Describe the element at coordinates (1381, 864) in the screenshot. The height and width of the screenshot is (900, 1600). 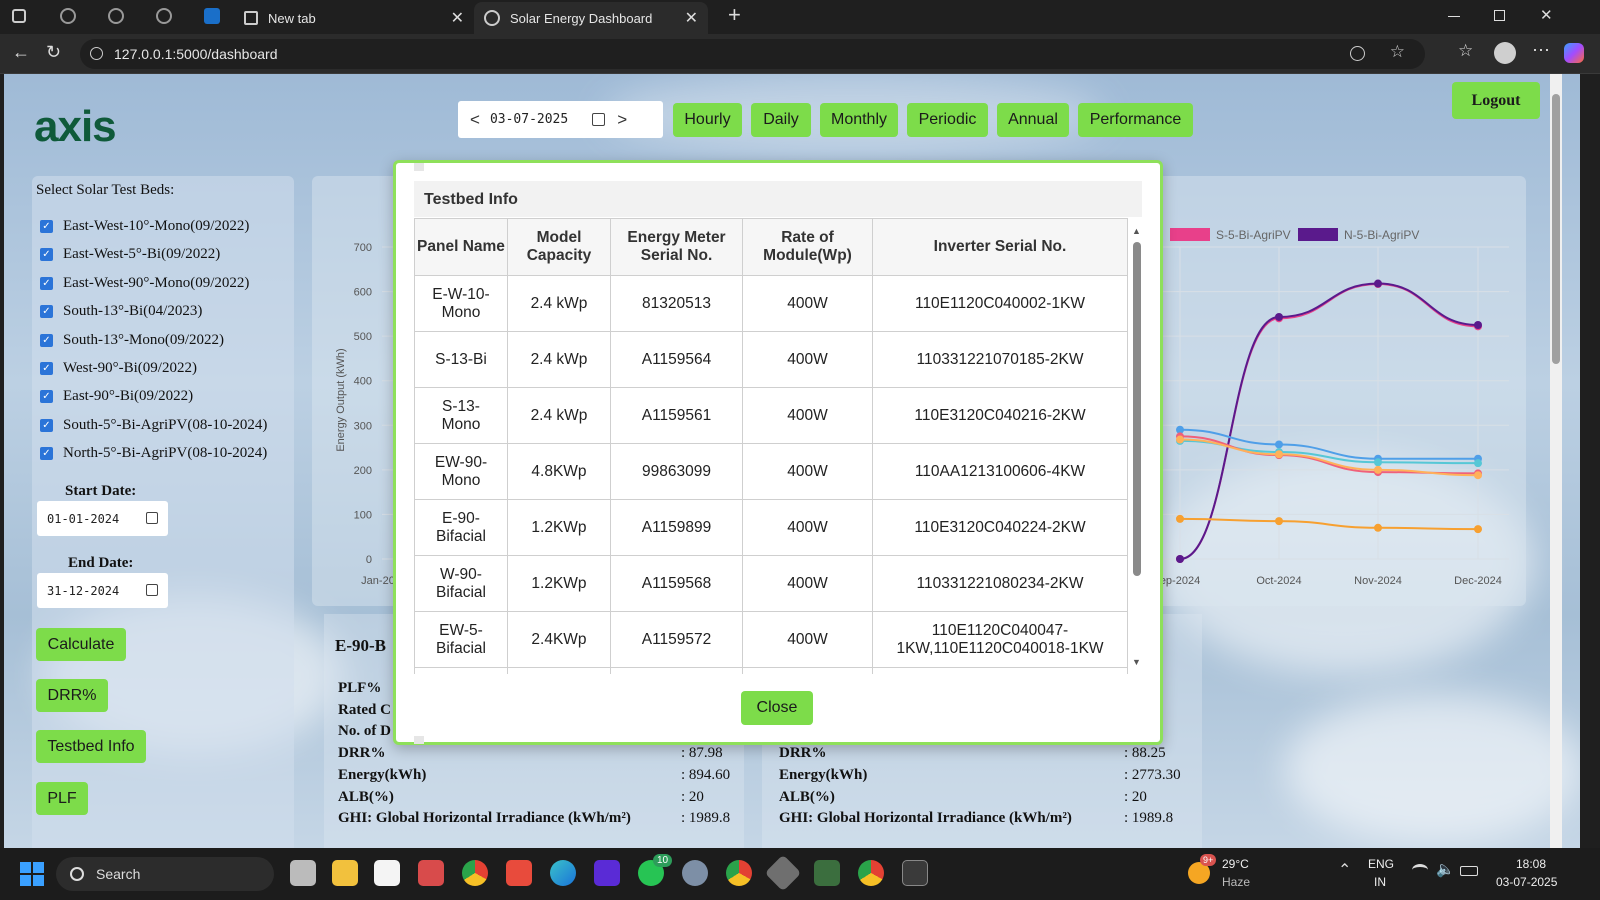
I see `lang-line-1: ENG` at that location.